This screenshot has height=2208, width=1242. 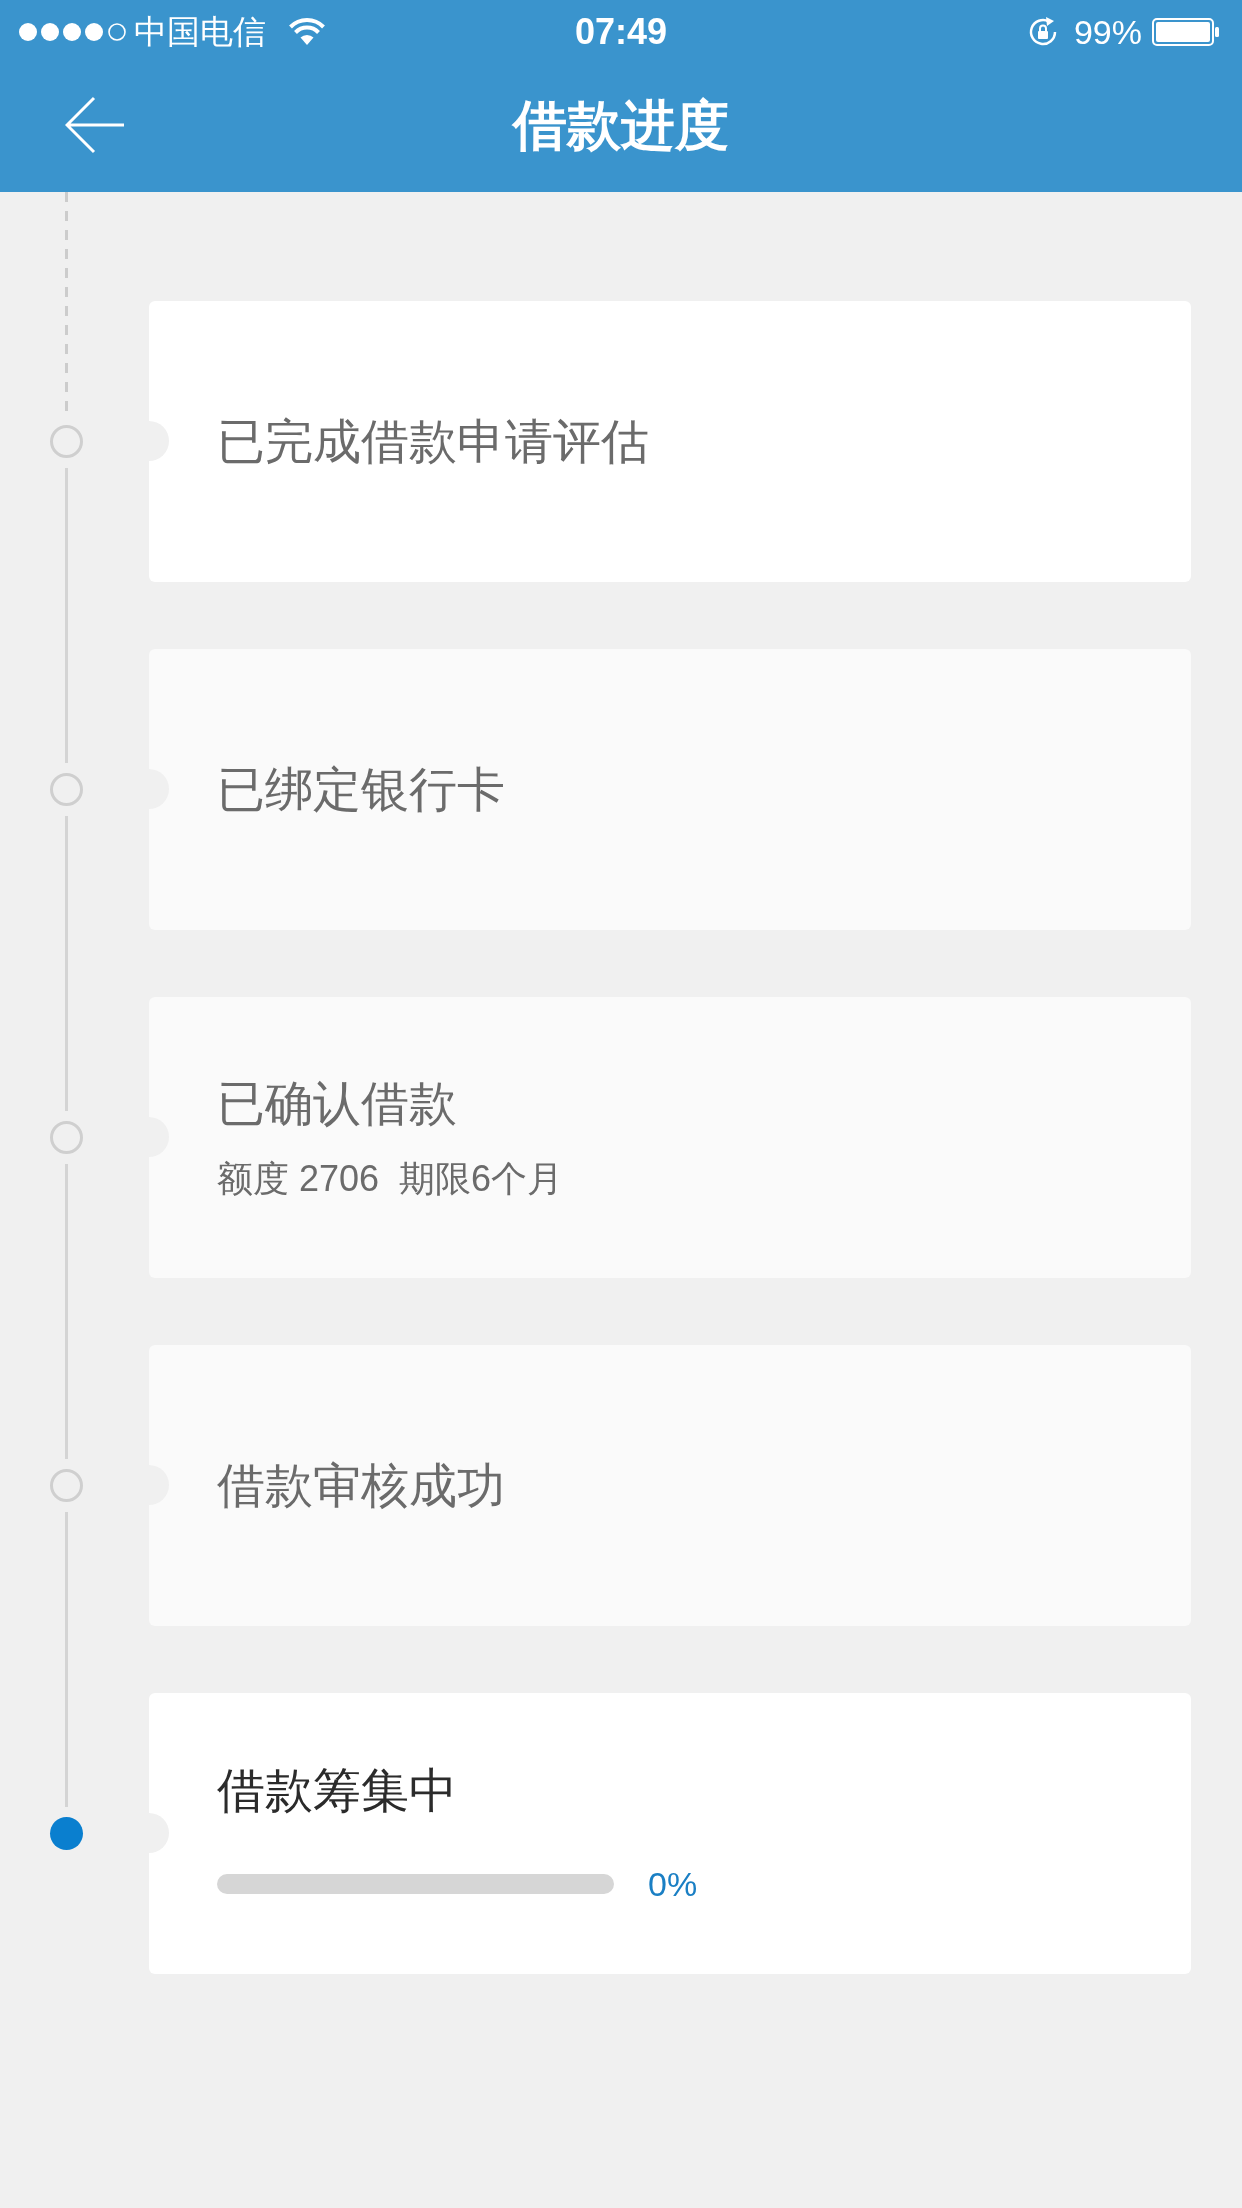 What do you see at coordinates (390, 1178) in the screenshot?
I see `loan-details: 额度 2706 期限6个月` at bounding box center [390, 1178].